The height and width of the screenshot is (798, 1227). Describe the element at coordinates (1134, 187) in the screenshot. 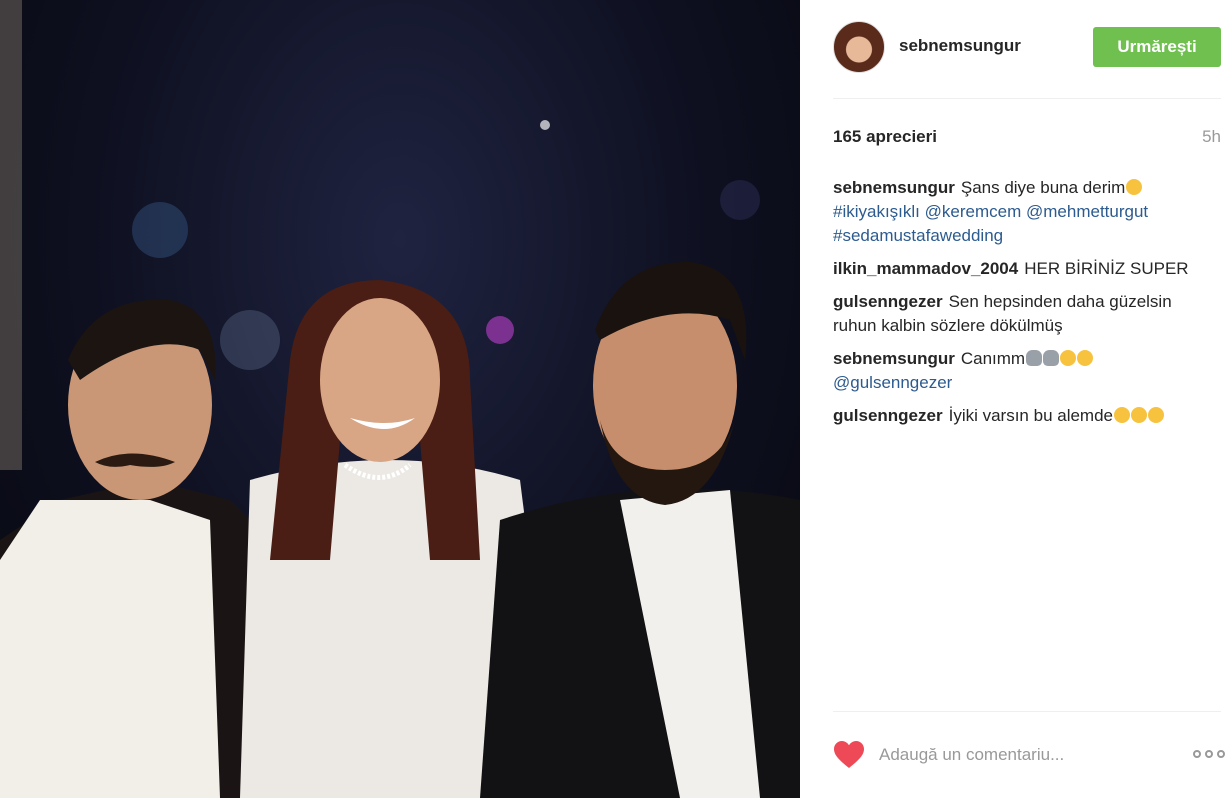

I see `heart-eyes-emoji-icon` at that location.